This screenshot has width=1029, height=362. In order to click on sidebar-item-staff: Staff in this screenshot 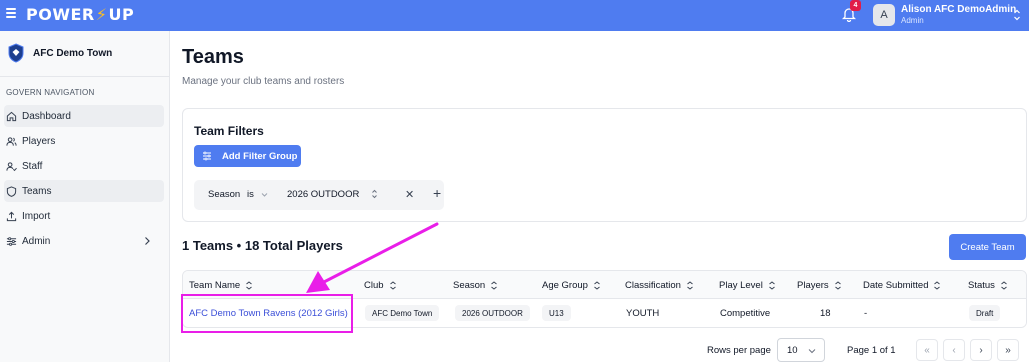, I will do `click(84, 166)`.